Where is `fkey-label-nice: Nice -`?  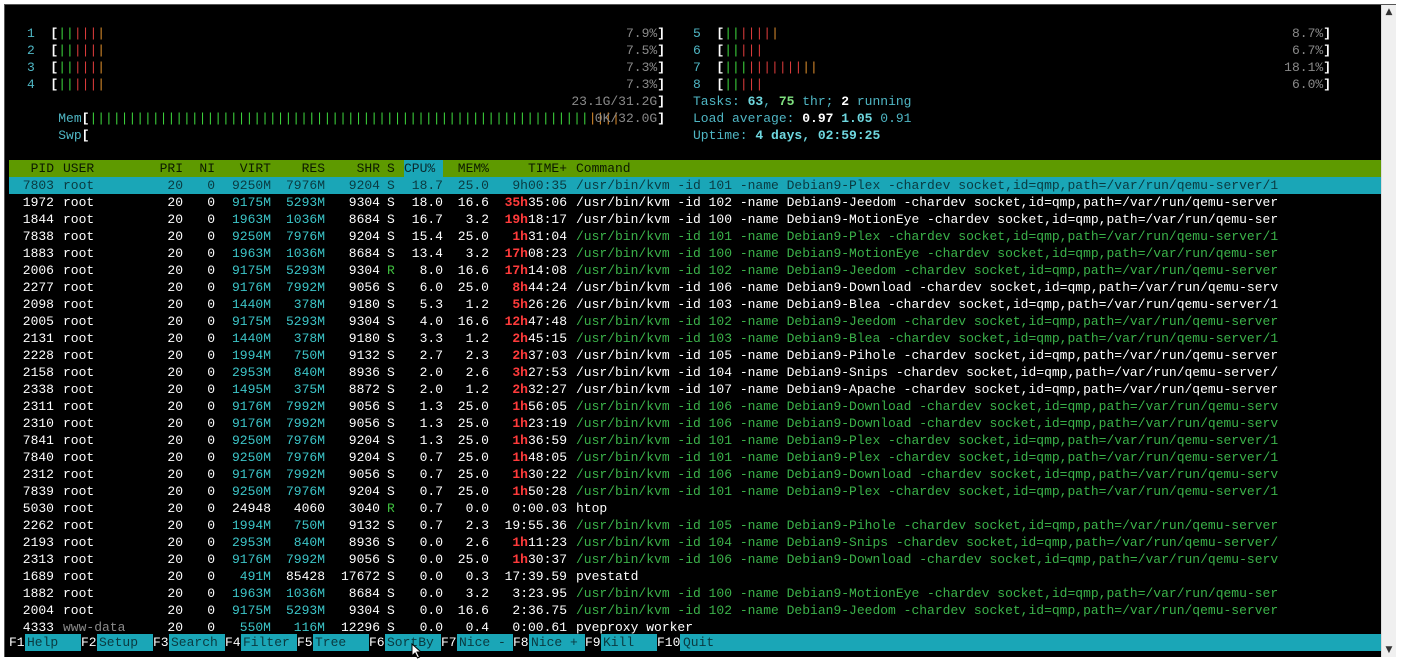
fkey-label-nice: Nice - is located at coordinates (482, 642).